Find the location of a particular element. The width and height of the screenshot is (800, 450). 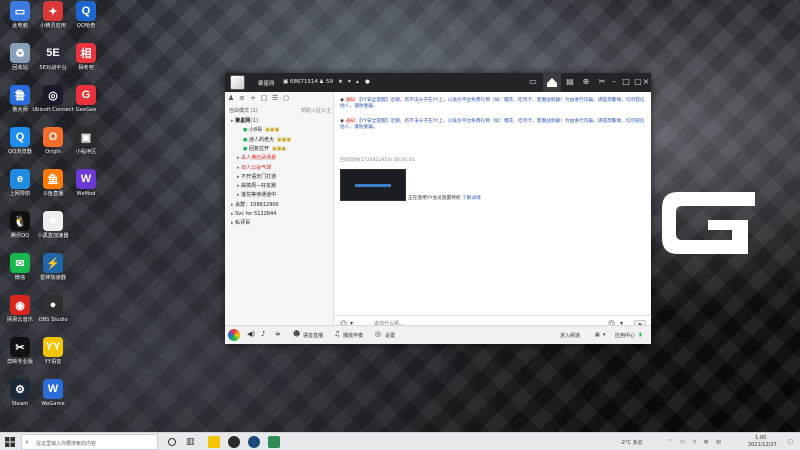

dropdown-caret-icon: ▾ is located at coordinates (604, 335).